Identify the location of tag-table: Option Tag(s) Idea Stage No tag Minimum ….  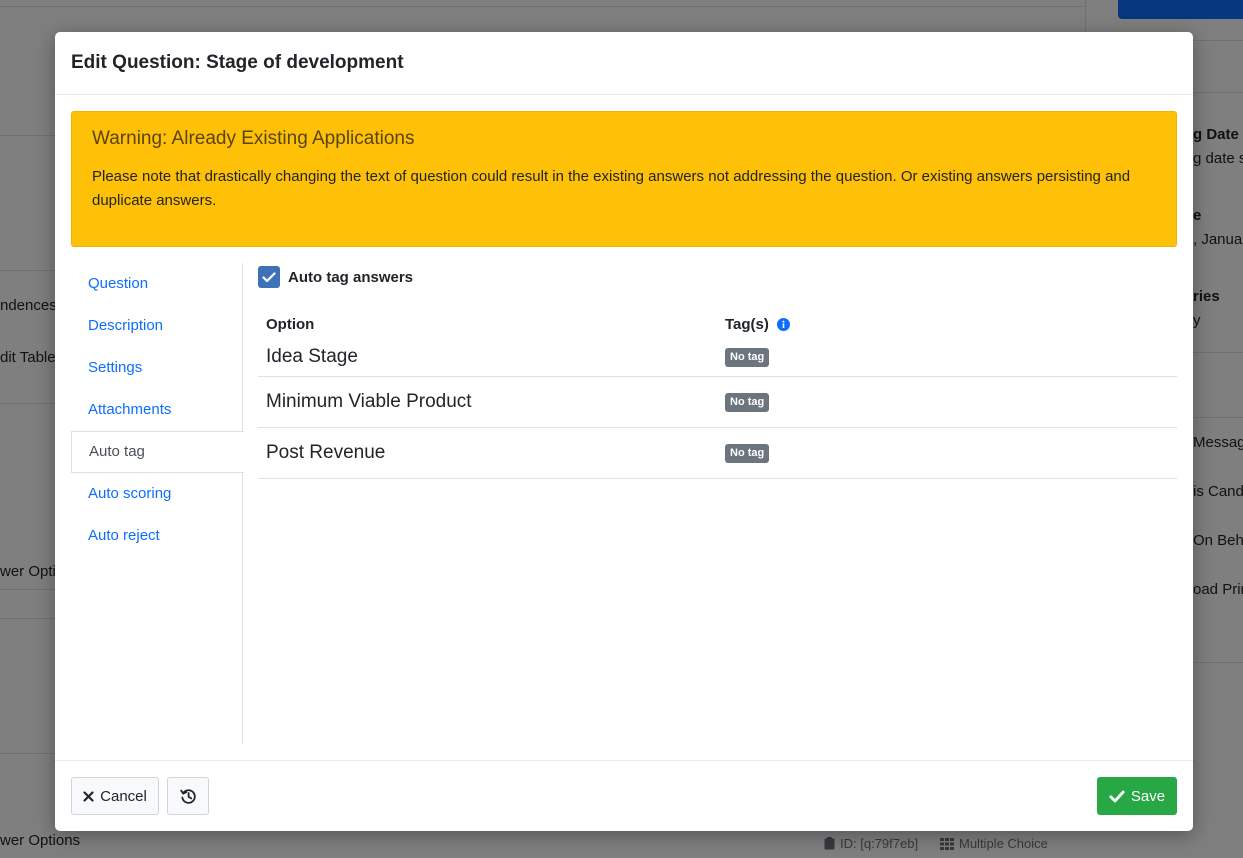
(717, 393).